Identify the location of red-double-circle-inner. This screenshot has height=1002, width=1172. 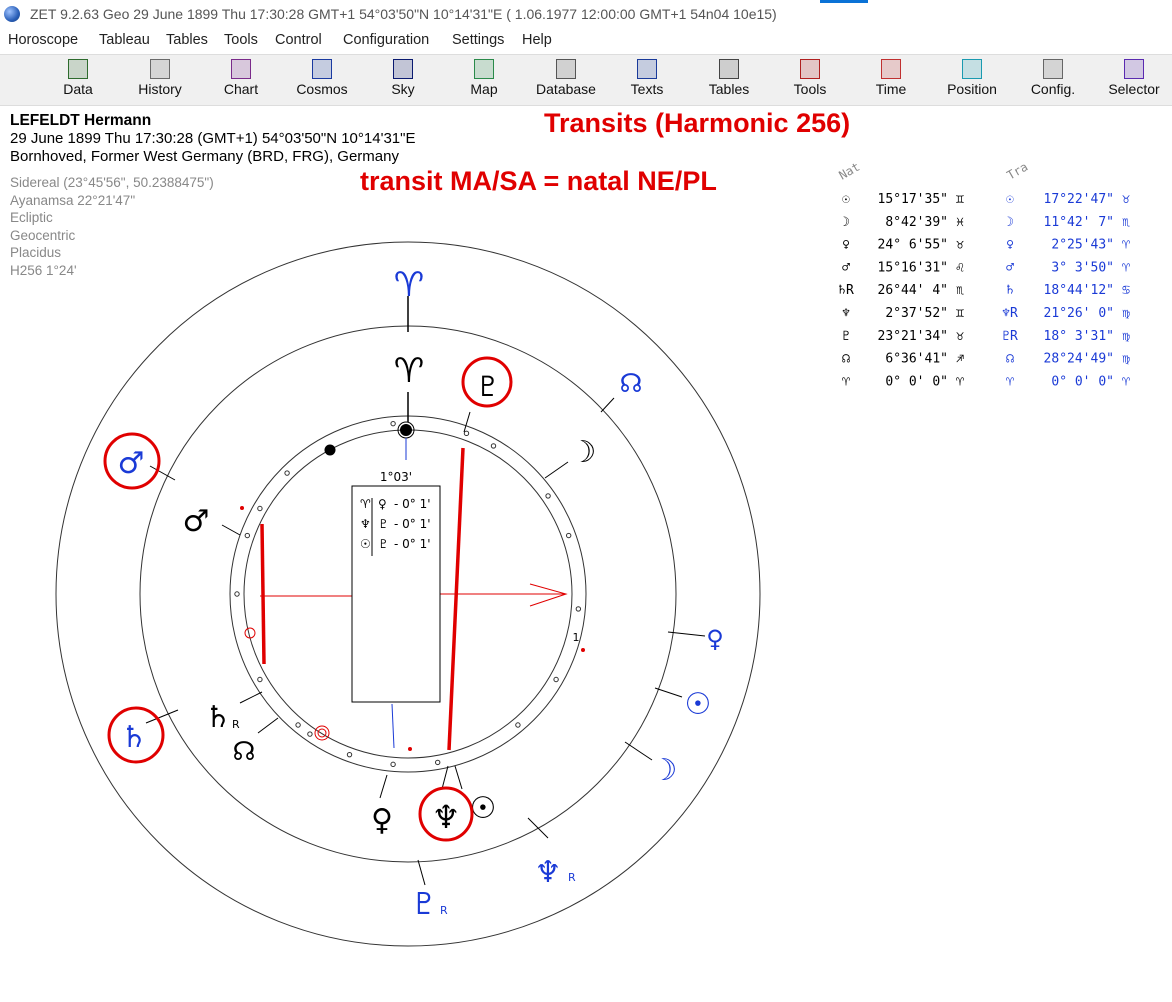
(322, 733).